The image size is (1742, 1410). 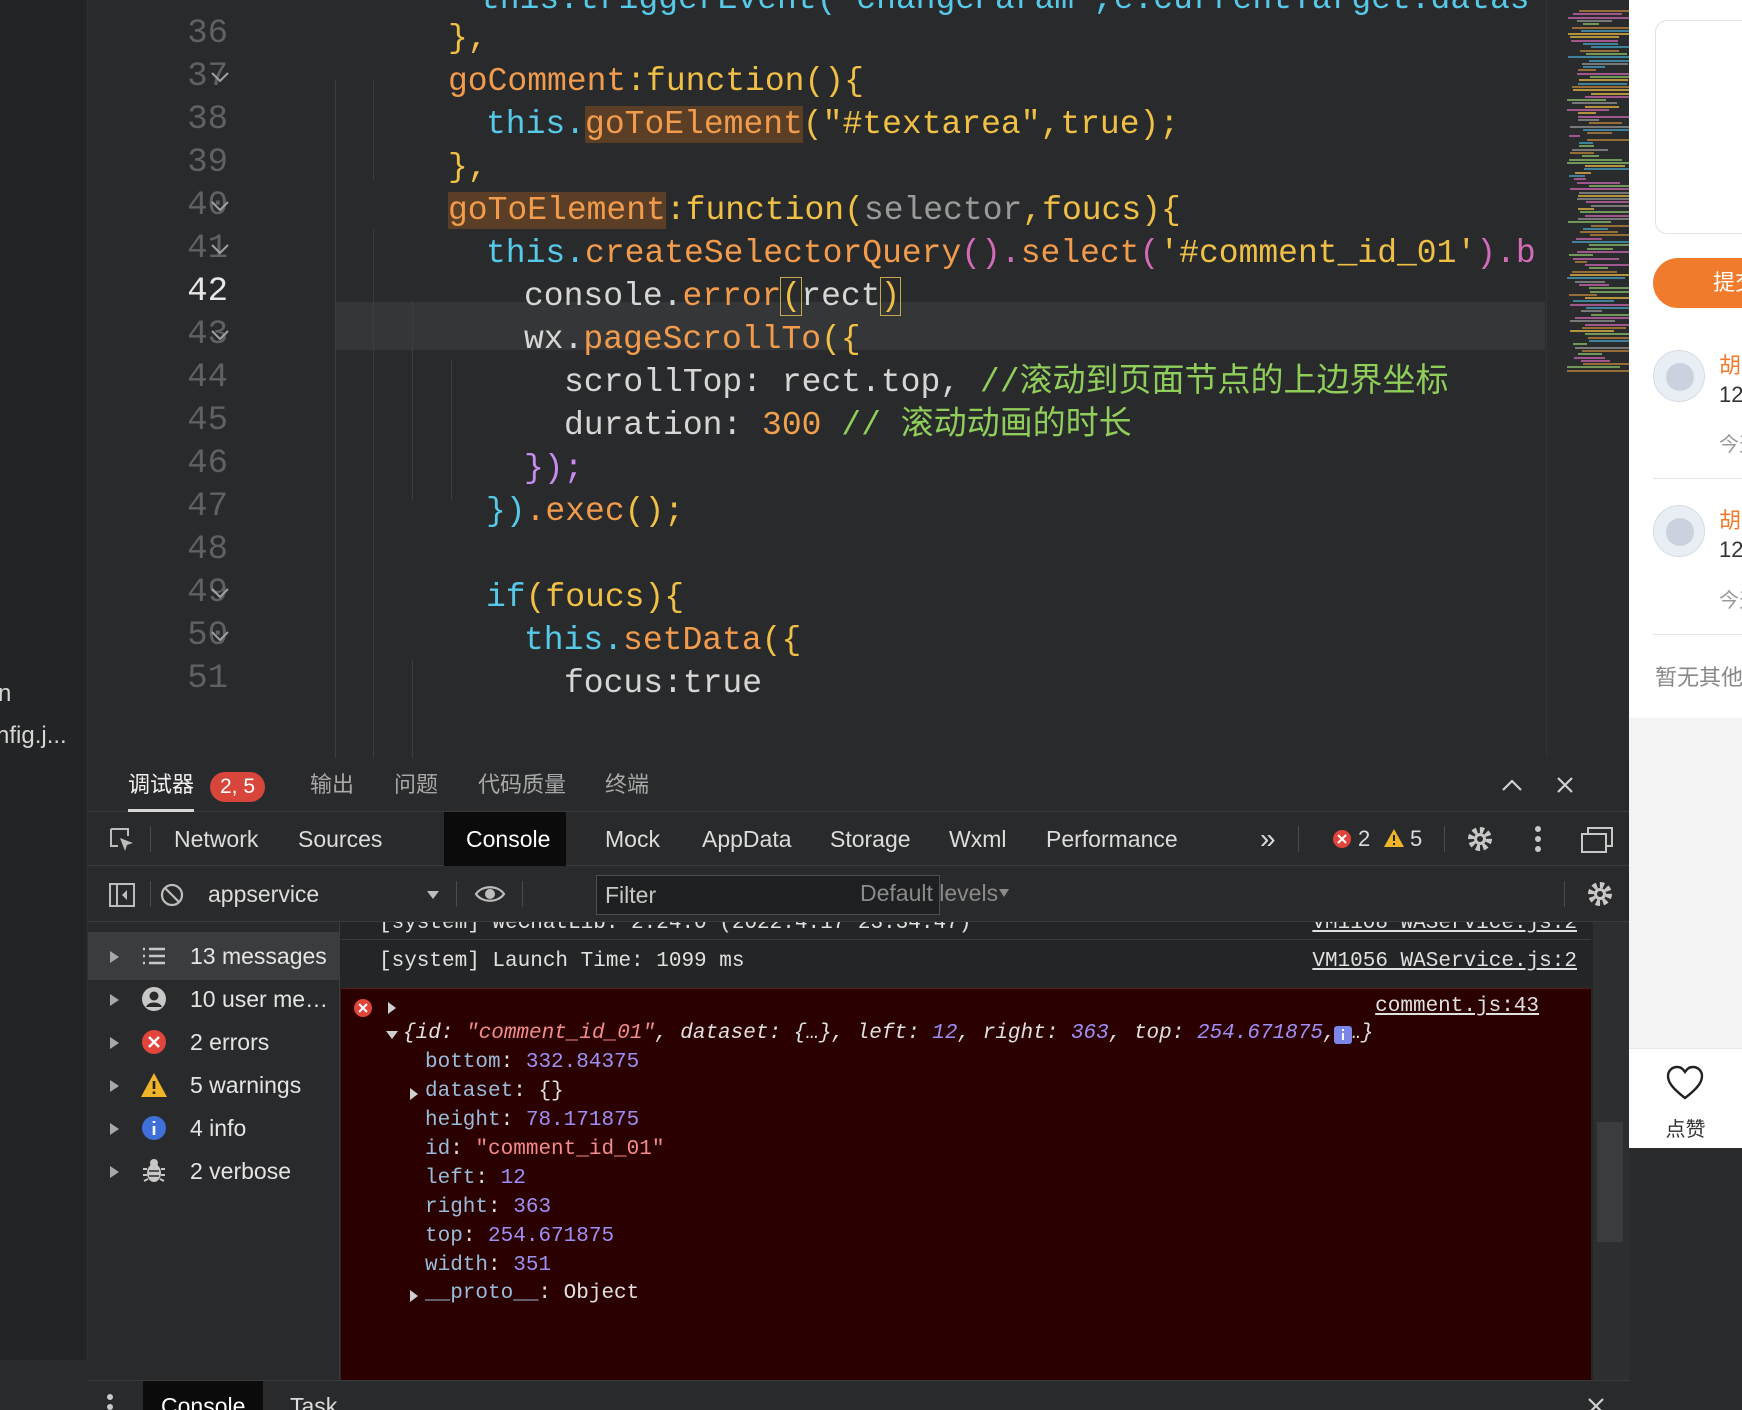 I want to click on source-link: VM1108 WAService.js:2, so click(x=1444, y=930).